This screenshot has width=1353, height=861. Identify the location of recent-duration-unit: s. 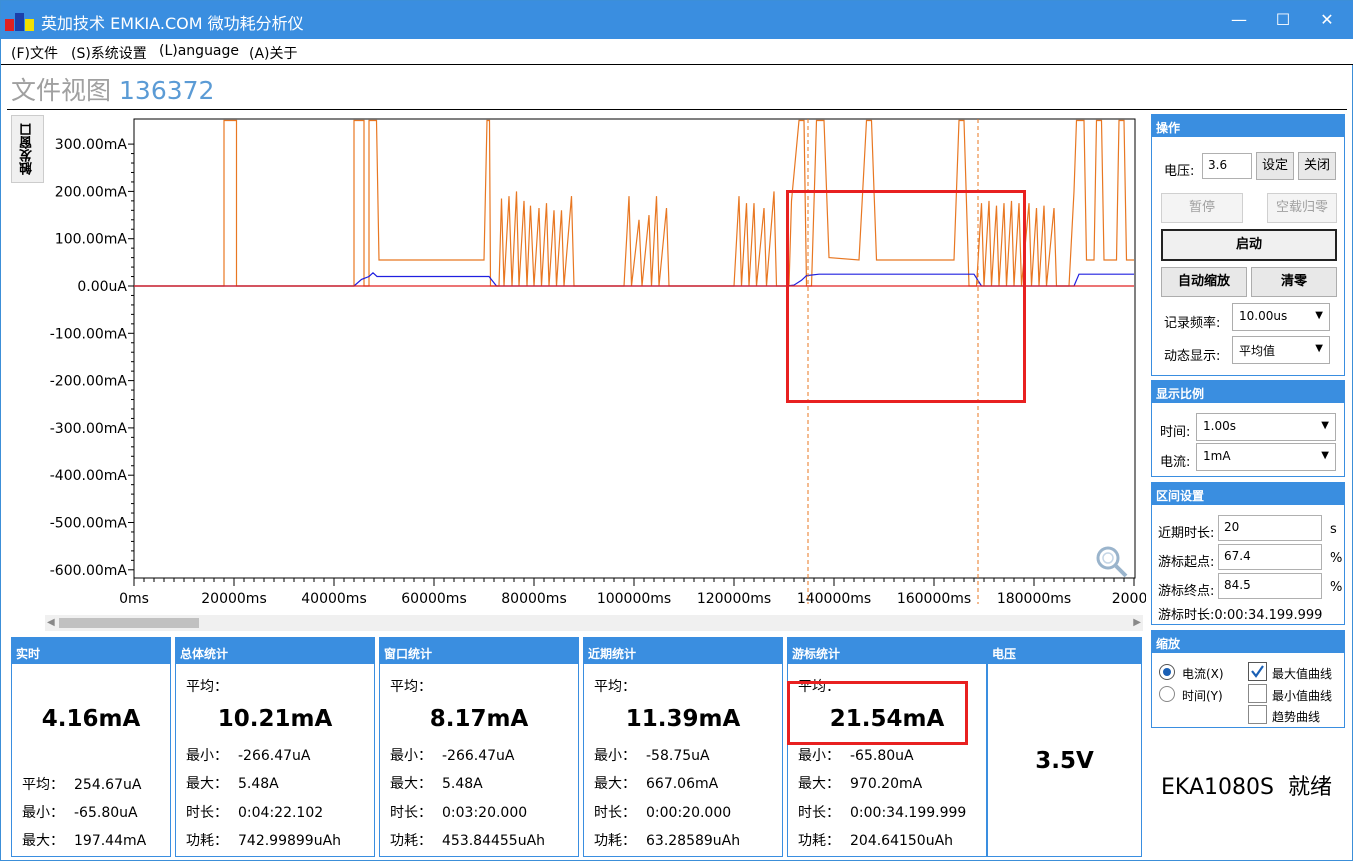
(1333, 529).